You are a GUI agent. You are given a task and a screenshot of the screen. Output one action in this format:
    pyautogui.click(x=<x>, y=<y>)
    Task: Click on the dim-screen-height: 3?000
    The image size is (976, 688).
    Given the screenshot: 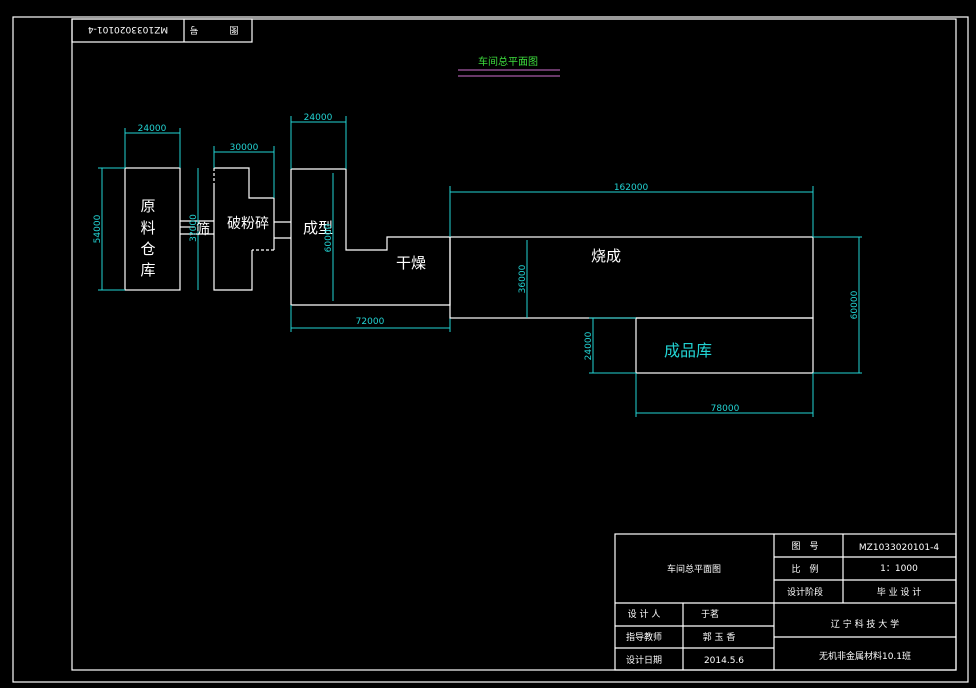 What is the action you would take?
    pyautogui.click(x=194, y=228)
    